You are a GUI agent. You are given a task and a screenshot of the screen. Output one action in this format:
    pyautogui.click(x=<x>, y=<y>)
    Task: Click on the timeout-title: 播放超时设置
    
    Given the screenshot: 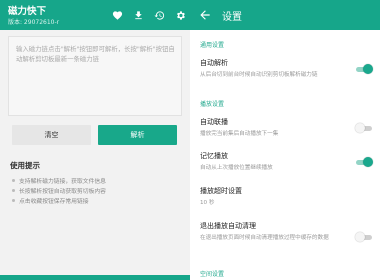 What is the action you would take?
    pyautogui.click(x=221, y=191)
    